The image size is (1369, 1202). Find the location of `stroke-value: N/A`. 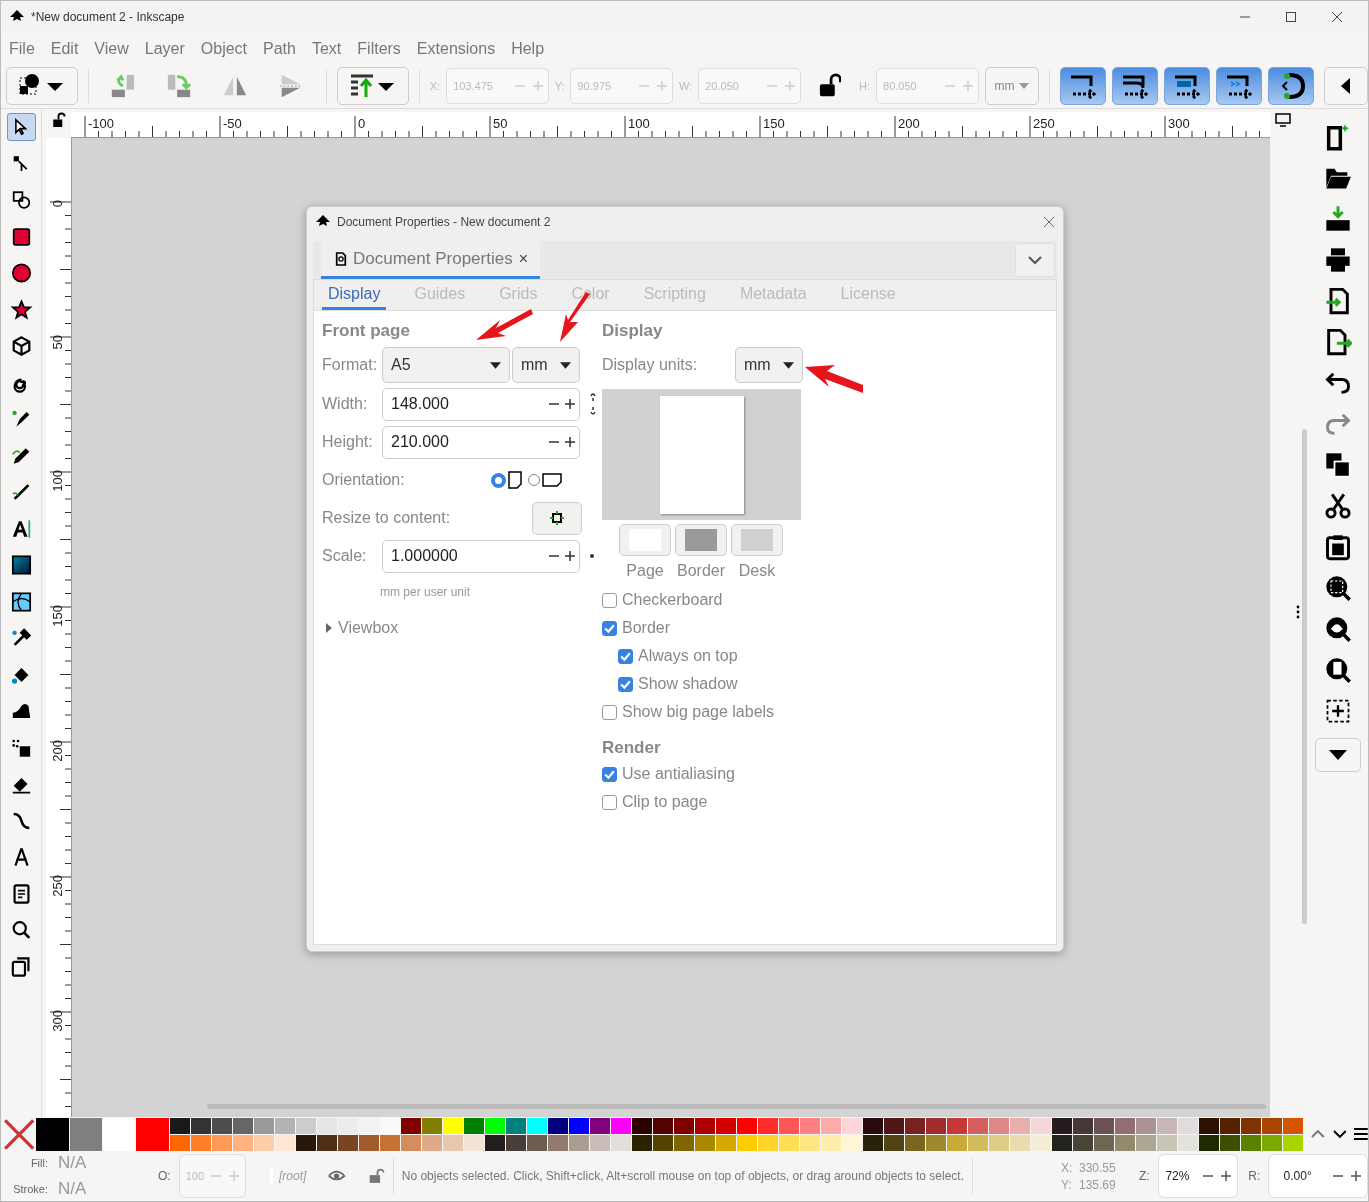

stroke-value: N/A is located at coordinates (73, 1189).